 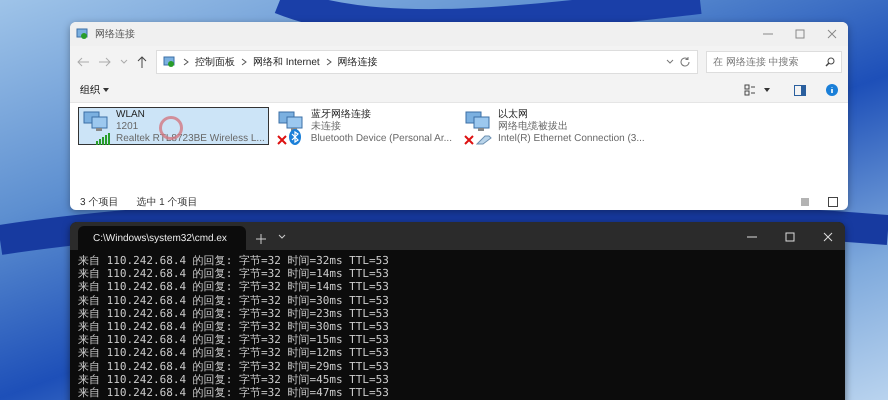 I want to click on connection-status: 网络电缆被拔出, so click(x=533, y=127).